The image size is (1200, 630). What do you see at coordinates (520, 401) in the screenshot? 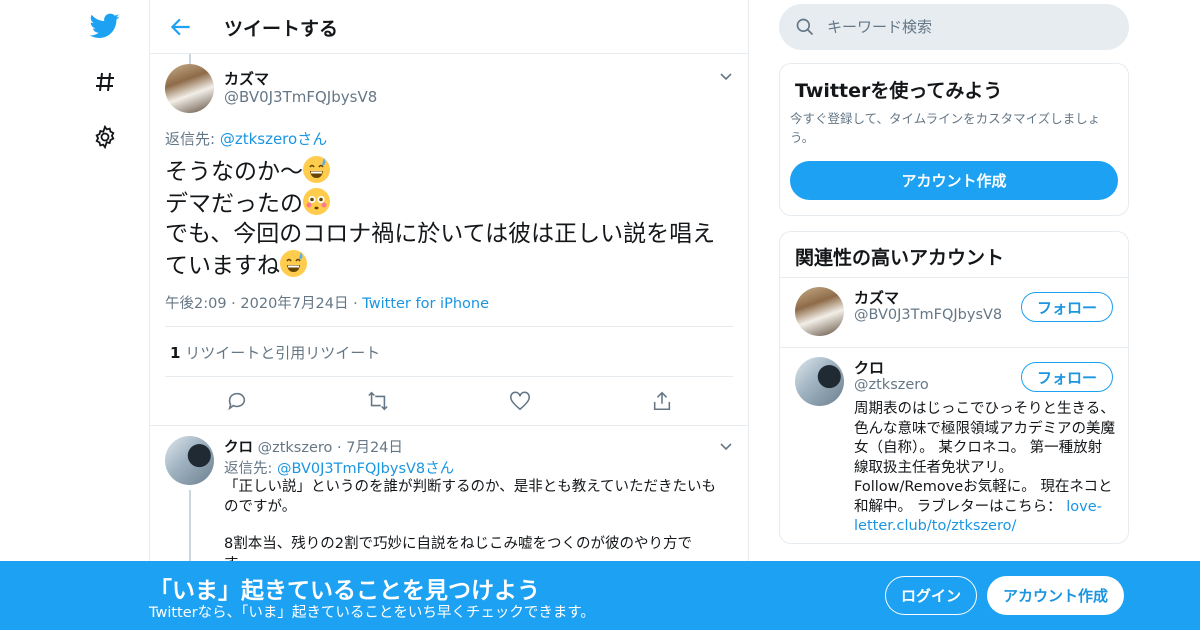
I see `like-icon` at bounding box center [520, 401].